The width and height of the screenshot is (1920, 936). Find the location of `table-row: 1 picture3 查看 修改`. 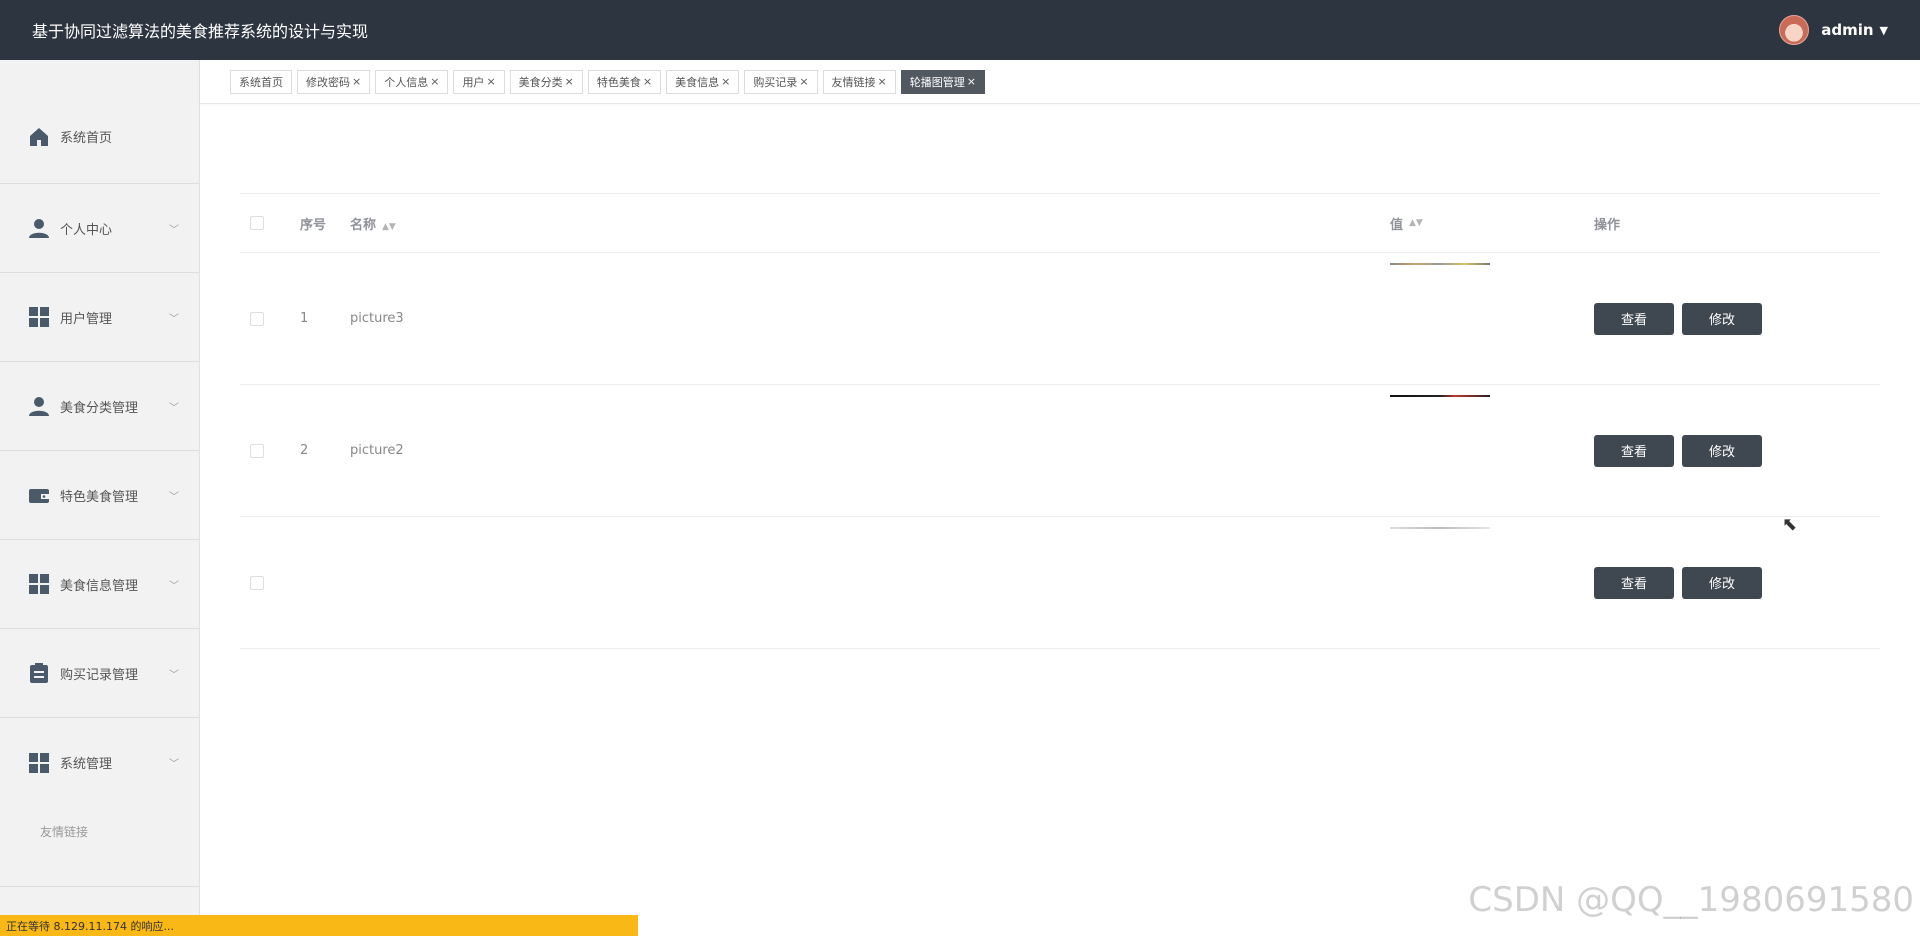

table-row: 1 picture3 查看 修改 is located at coordinates (1060, 319).